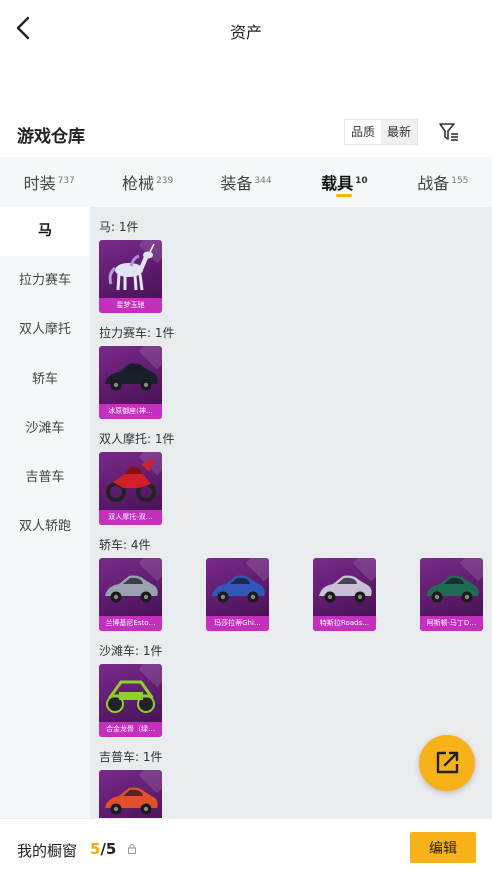 The width and height of the screenshot is (492, 876). What do you see at coordinates (132, 849) in the screenshot?
I see `lock-icon` at bounding box center [132, 849].